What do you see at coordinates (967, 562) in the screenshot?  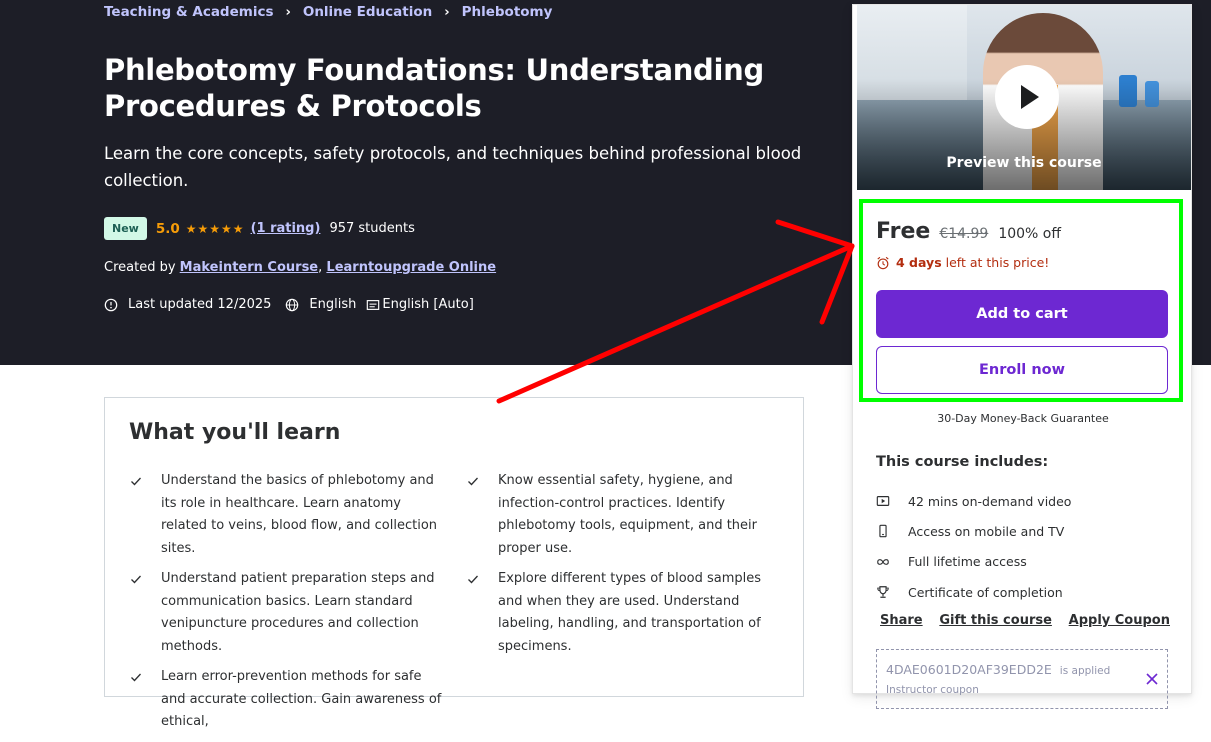 I see `includes-text: Full lifetime access` at bounding box center [967, 562].